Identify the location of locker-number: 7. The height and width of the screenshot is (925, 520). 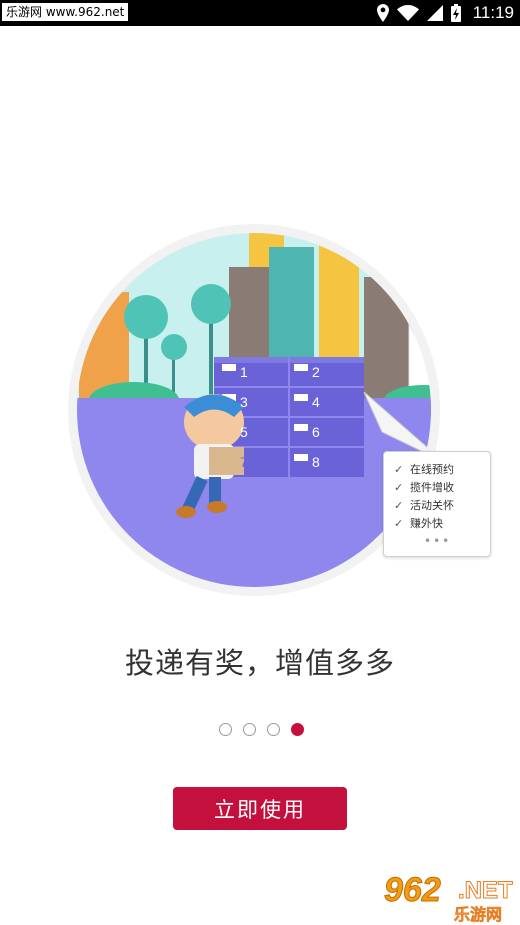
(244, 462).